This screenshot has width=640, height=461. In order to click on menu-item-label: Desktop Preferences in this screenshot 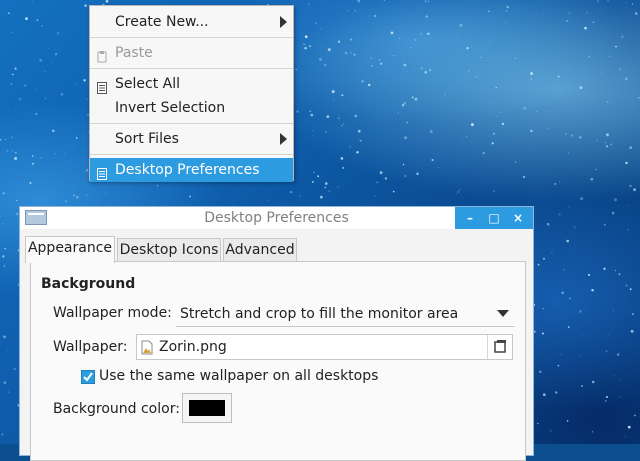, I will do `click(187, 170)`.